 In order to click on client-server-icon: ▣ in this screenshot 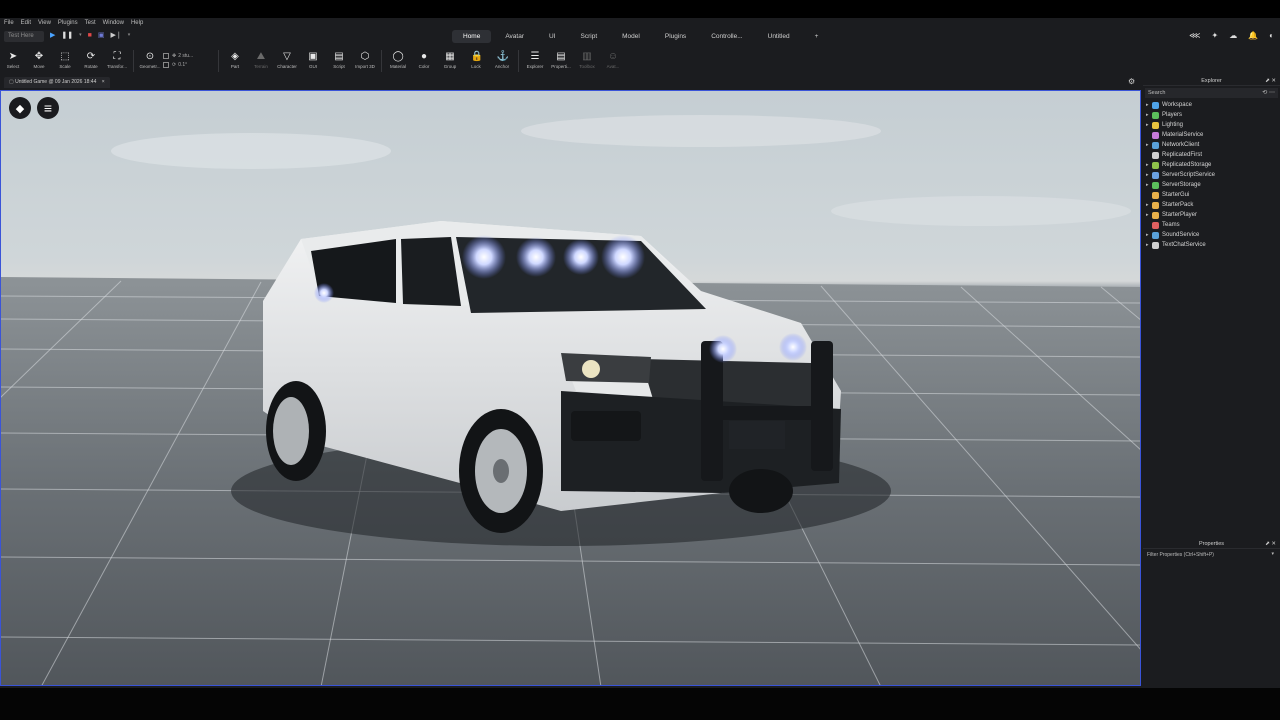, I will do `click(101, 35)`.